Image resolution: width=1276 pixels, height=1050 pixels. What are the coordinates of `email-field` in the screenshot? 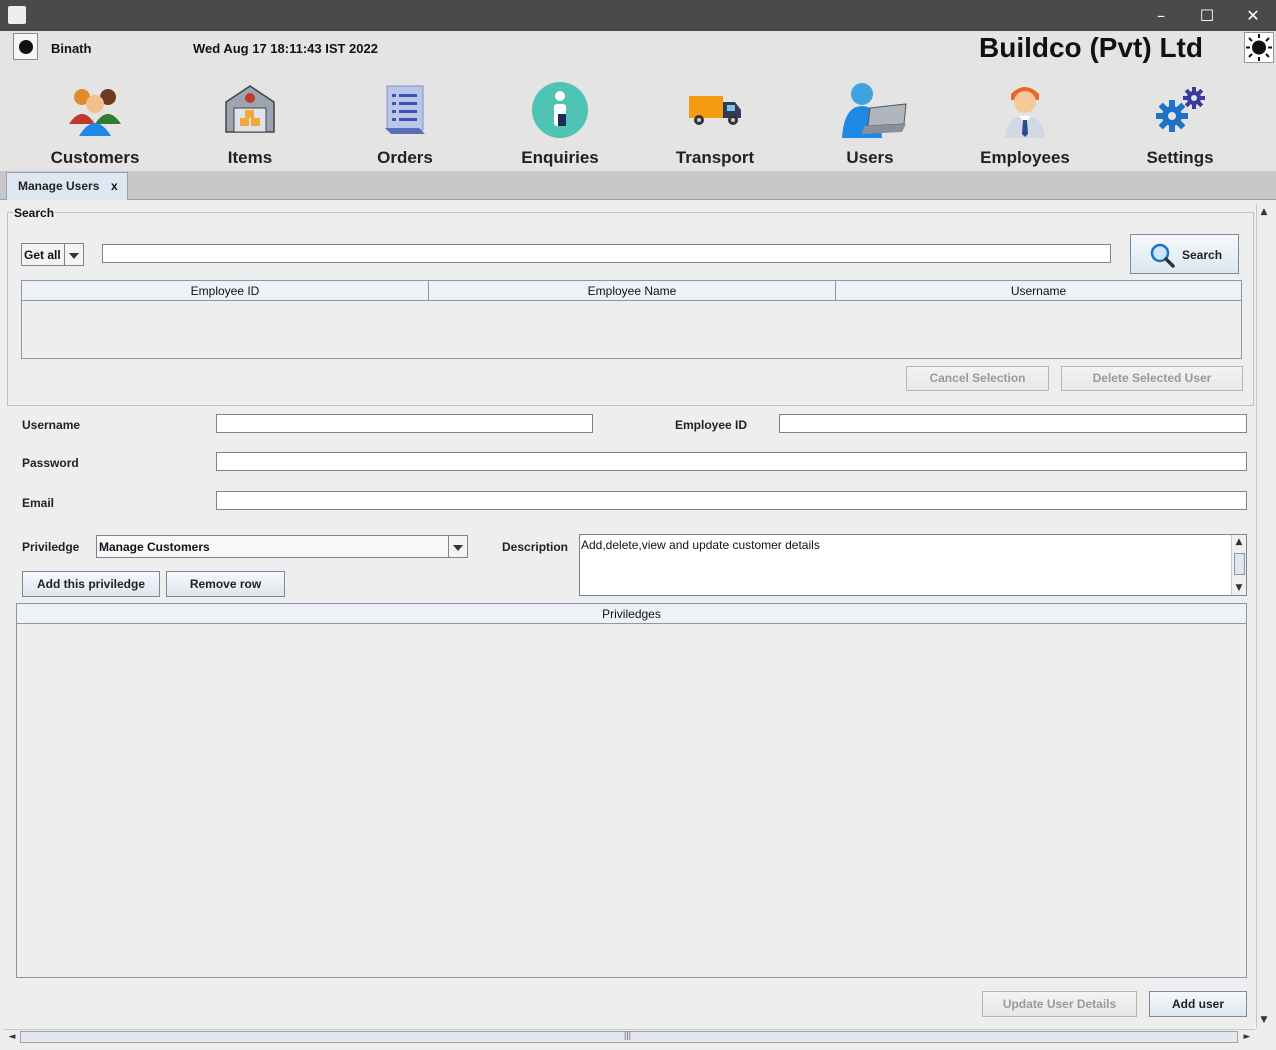 It's located at (731, 500).